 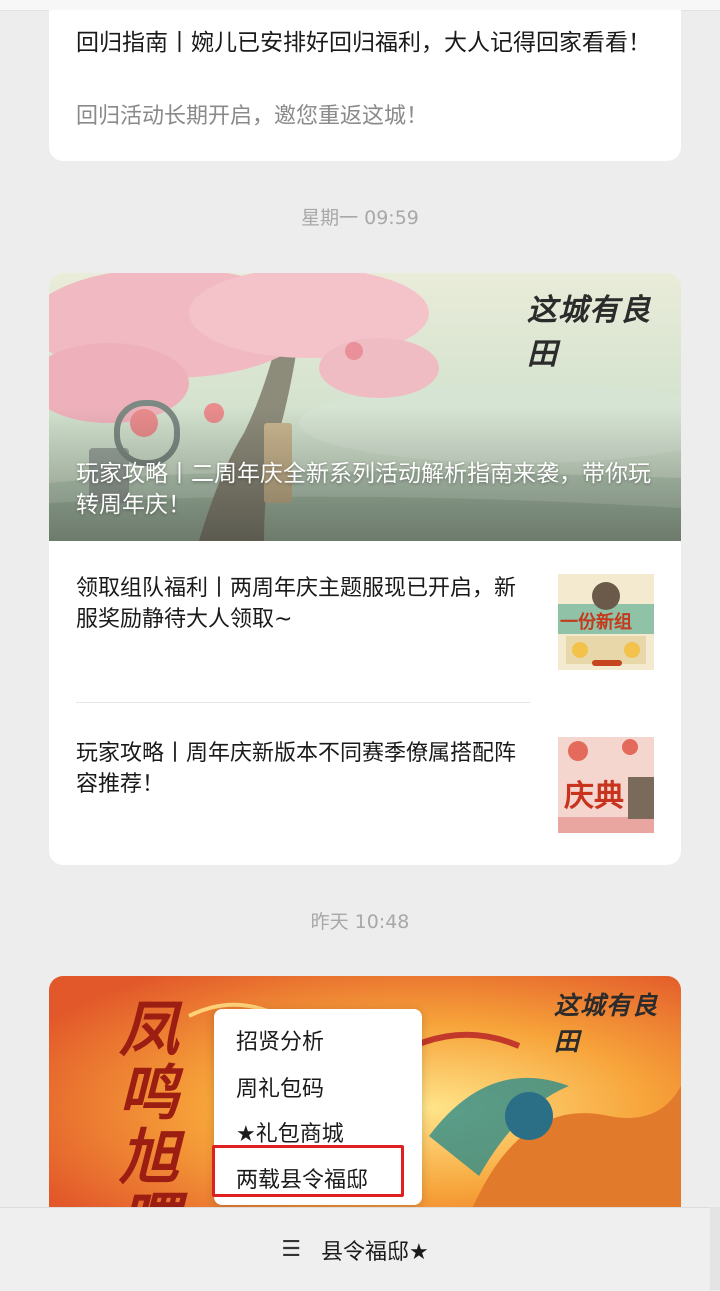 I want to click on list-item-article: 领取组队福利丨两周年庆主题服现已开启，新服奖励静待大人领取~ 一份新组, so click(x=365, y=620).